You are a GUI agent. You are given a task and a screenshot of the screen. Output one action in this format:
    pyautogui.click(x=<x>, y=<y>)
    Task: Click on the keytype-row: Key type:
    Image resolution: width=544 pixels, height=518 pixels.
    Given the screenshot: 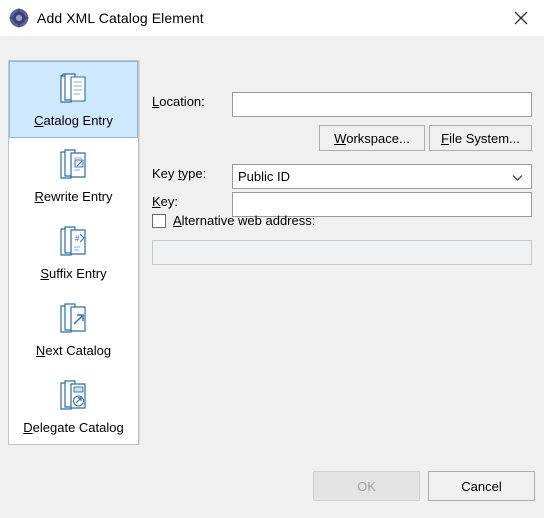 What is the action you would take?
    pyautogui.click(x=179, y=173)
    